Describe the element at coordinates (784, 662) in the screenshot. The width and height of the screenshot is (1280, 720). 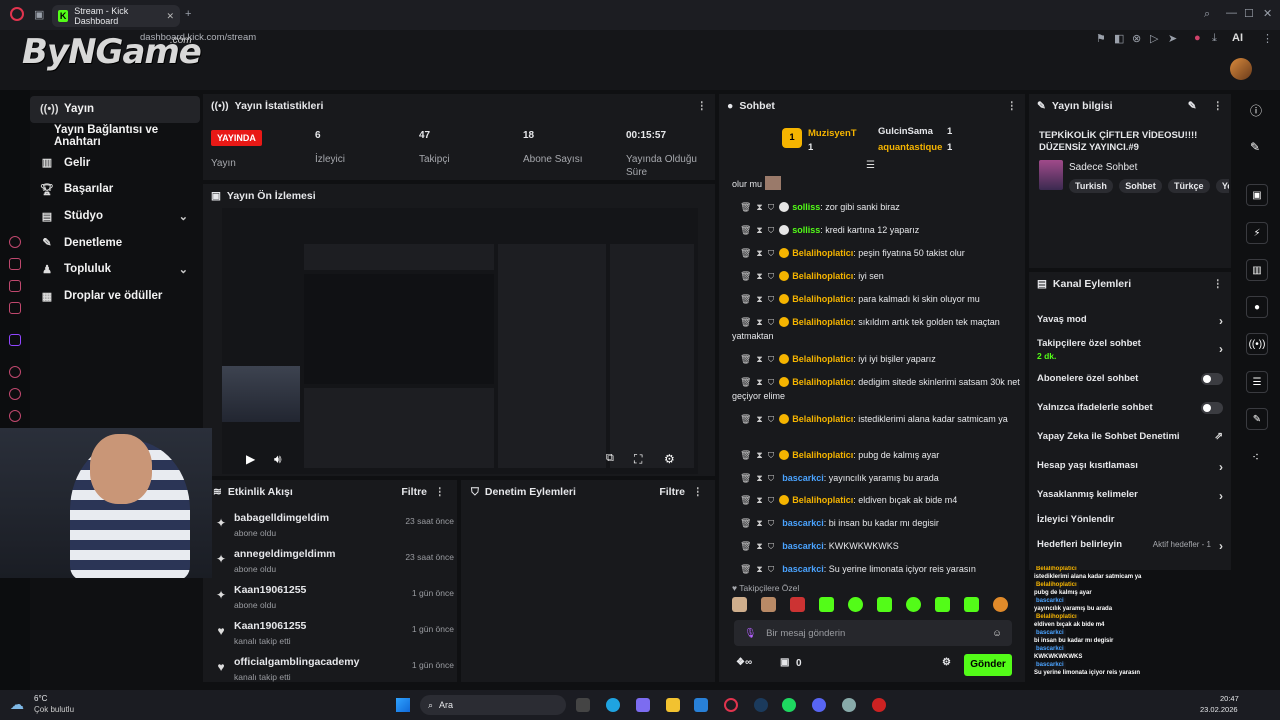
I see `gift-icon: ▣` at that location.